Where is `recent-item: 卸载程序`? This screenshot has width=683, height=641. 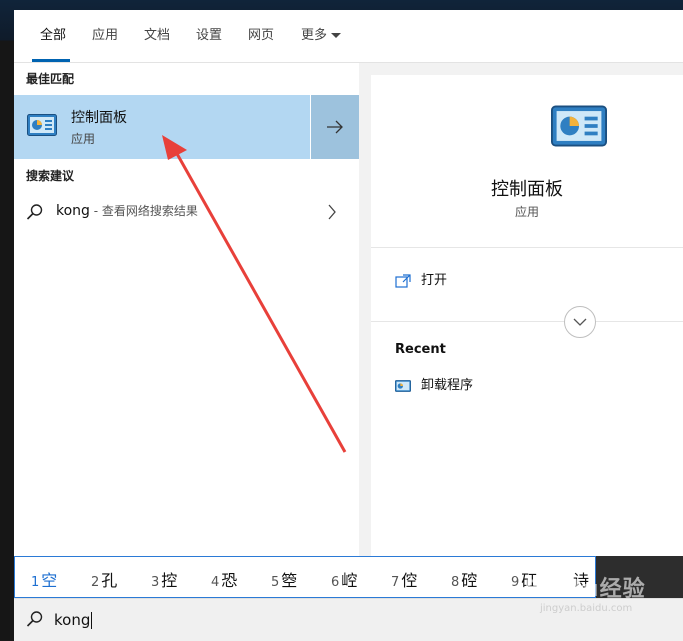 recent-item: 卸载程序 is located at coordinates (434, 383).